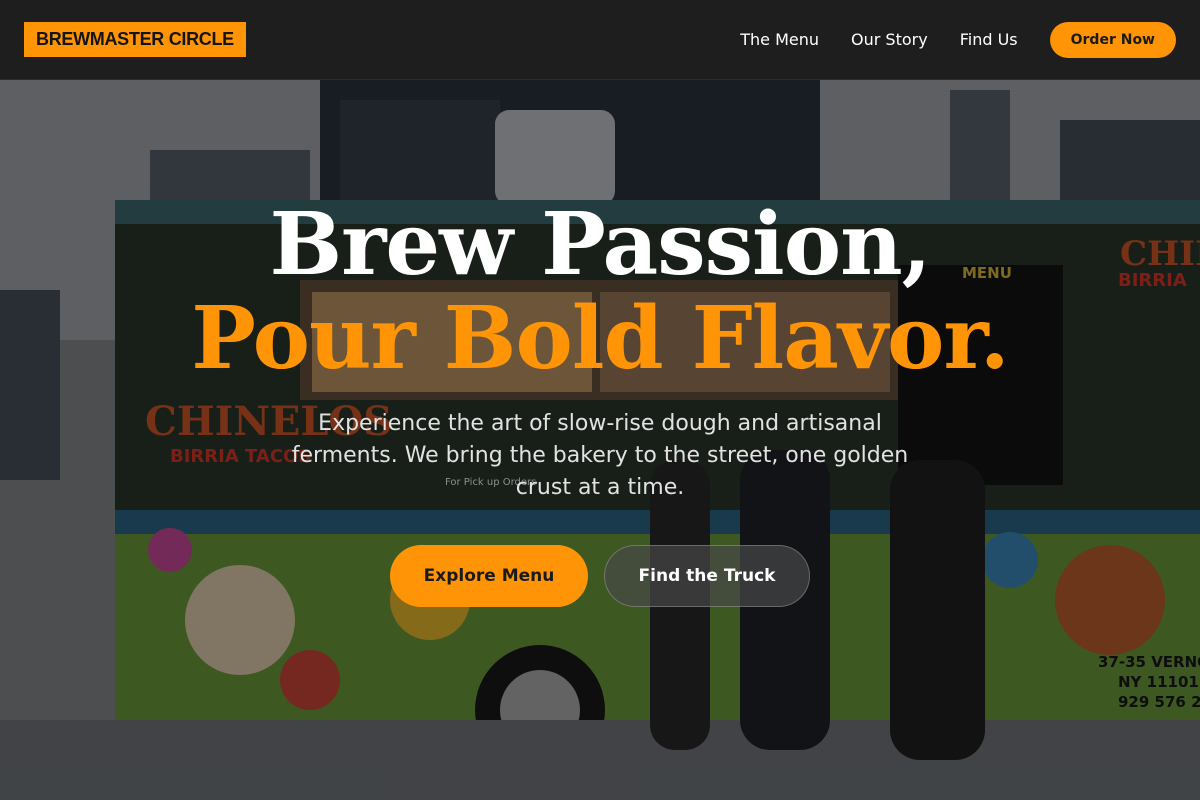 The width and height of the screenshot is (1200, 800). What do you see at coordinates (1112, 39) in the screenshot?
I see `order-now-button: Order Now` at bounding box center [1112, 39].